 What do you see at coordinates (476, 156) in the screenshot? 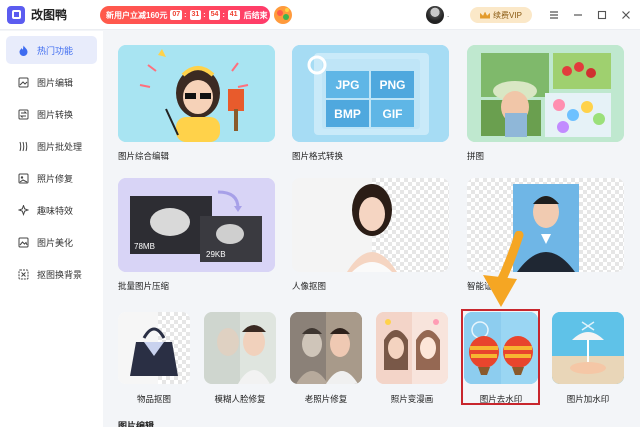
I see `card-label: 拼图` at bounding box center [476, 156].